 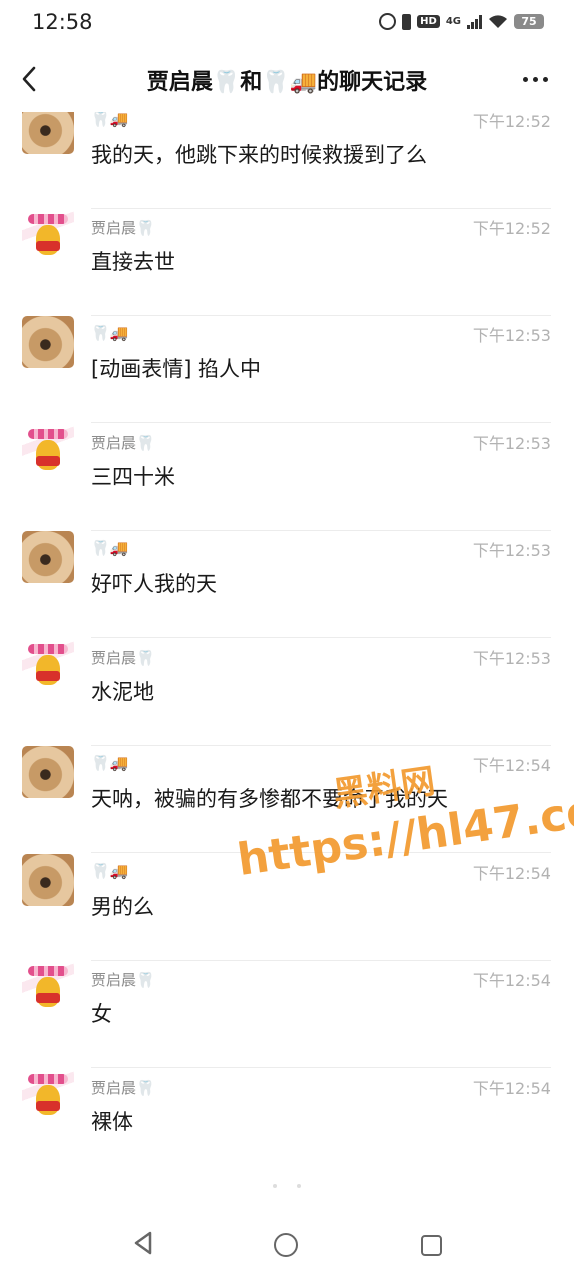 What do you see at coordinates (269, 799) in the screenshot?
I see `message-text: 天呐，被骗的有多惨都不要命了我的天` at bounding box center [269, 799].